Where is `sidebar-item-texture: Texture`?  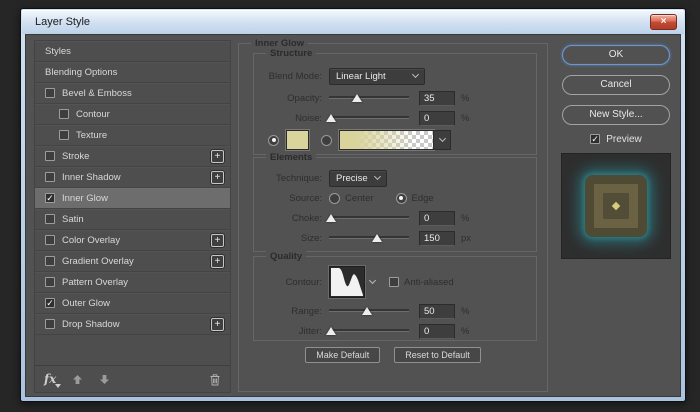 sidebar-item-texture: Texture is located at coordinates (132, 135).